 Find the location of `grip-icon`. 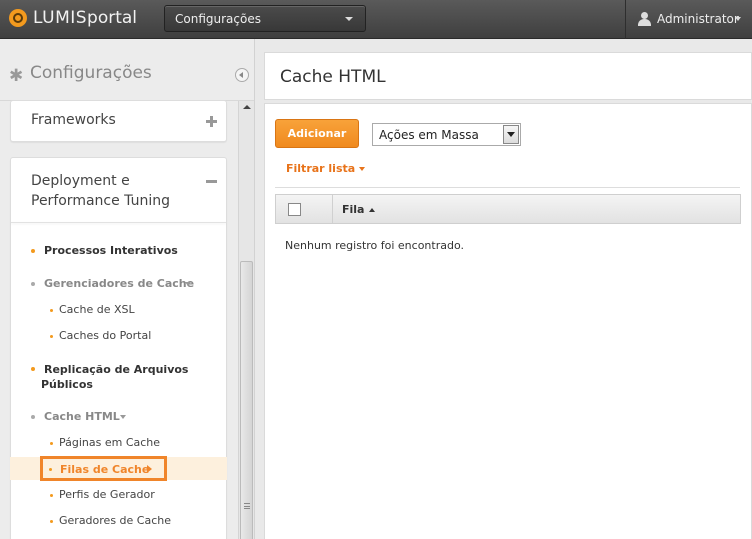

grip-icon is located at coordinates (247, 506).